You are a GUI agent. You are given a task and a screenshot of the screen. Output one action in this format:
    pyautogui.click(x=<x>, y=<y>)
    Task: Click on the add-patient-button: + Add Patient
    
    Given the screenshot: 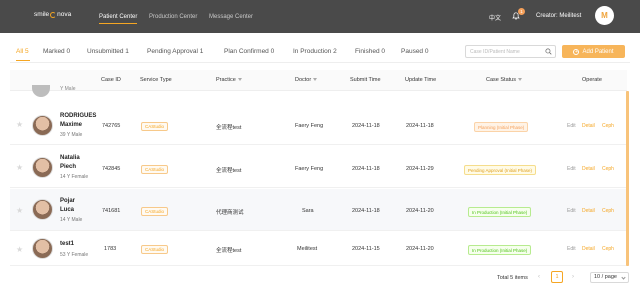 What is the action you would take?
    pyautogui.click(x=593, y=51)
    